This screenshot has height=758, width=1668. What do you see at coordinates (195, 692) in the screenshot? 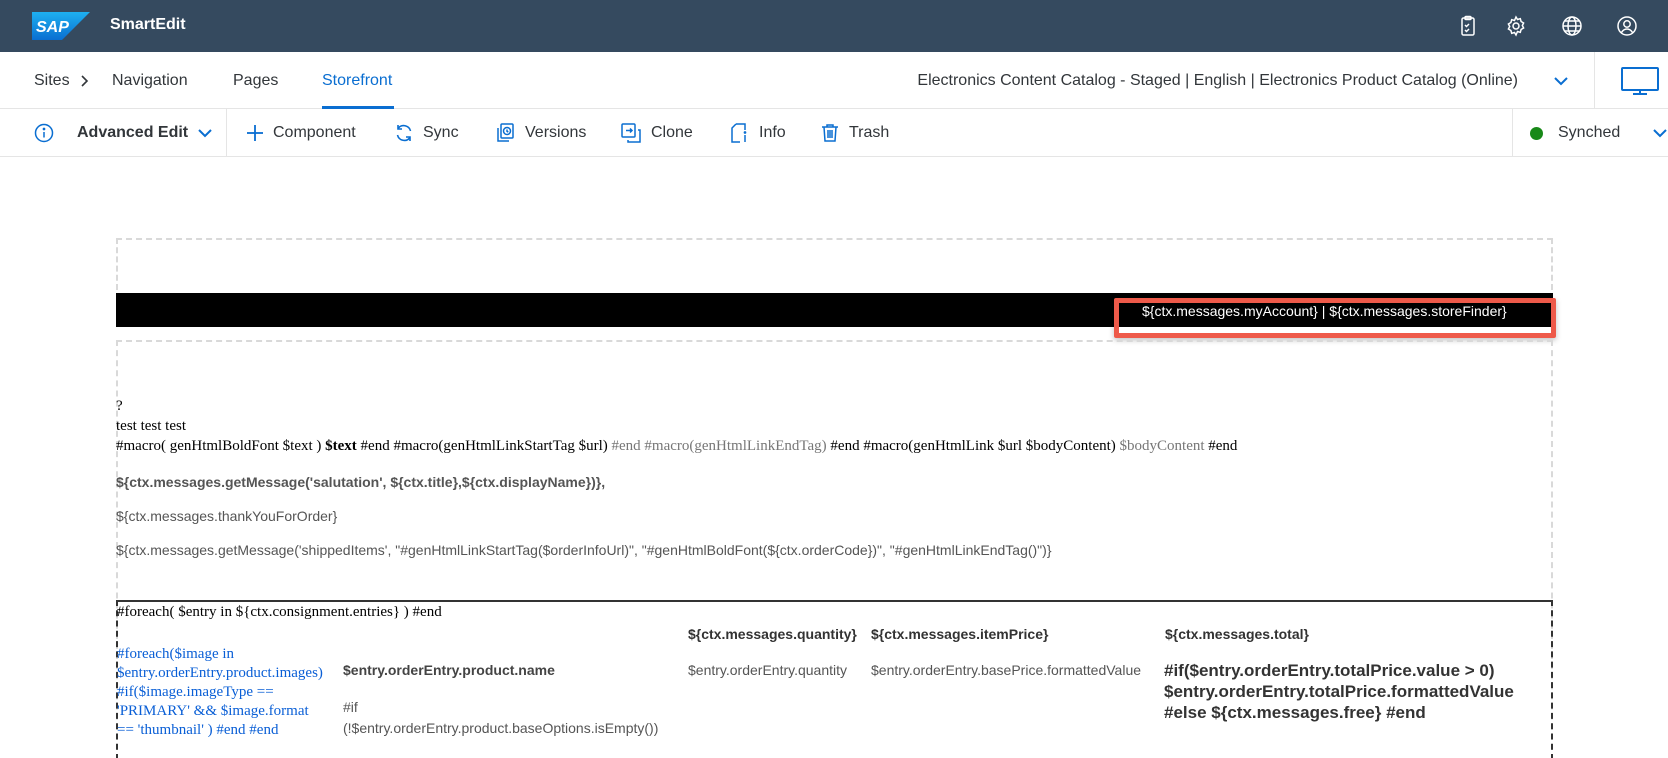
I see `image-loop-line: #if($image.imageType ==` at bounding box center [195, 692].